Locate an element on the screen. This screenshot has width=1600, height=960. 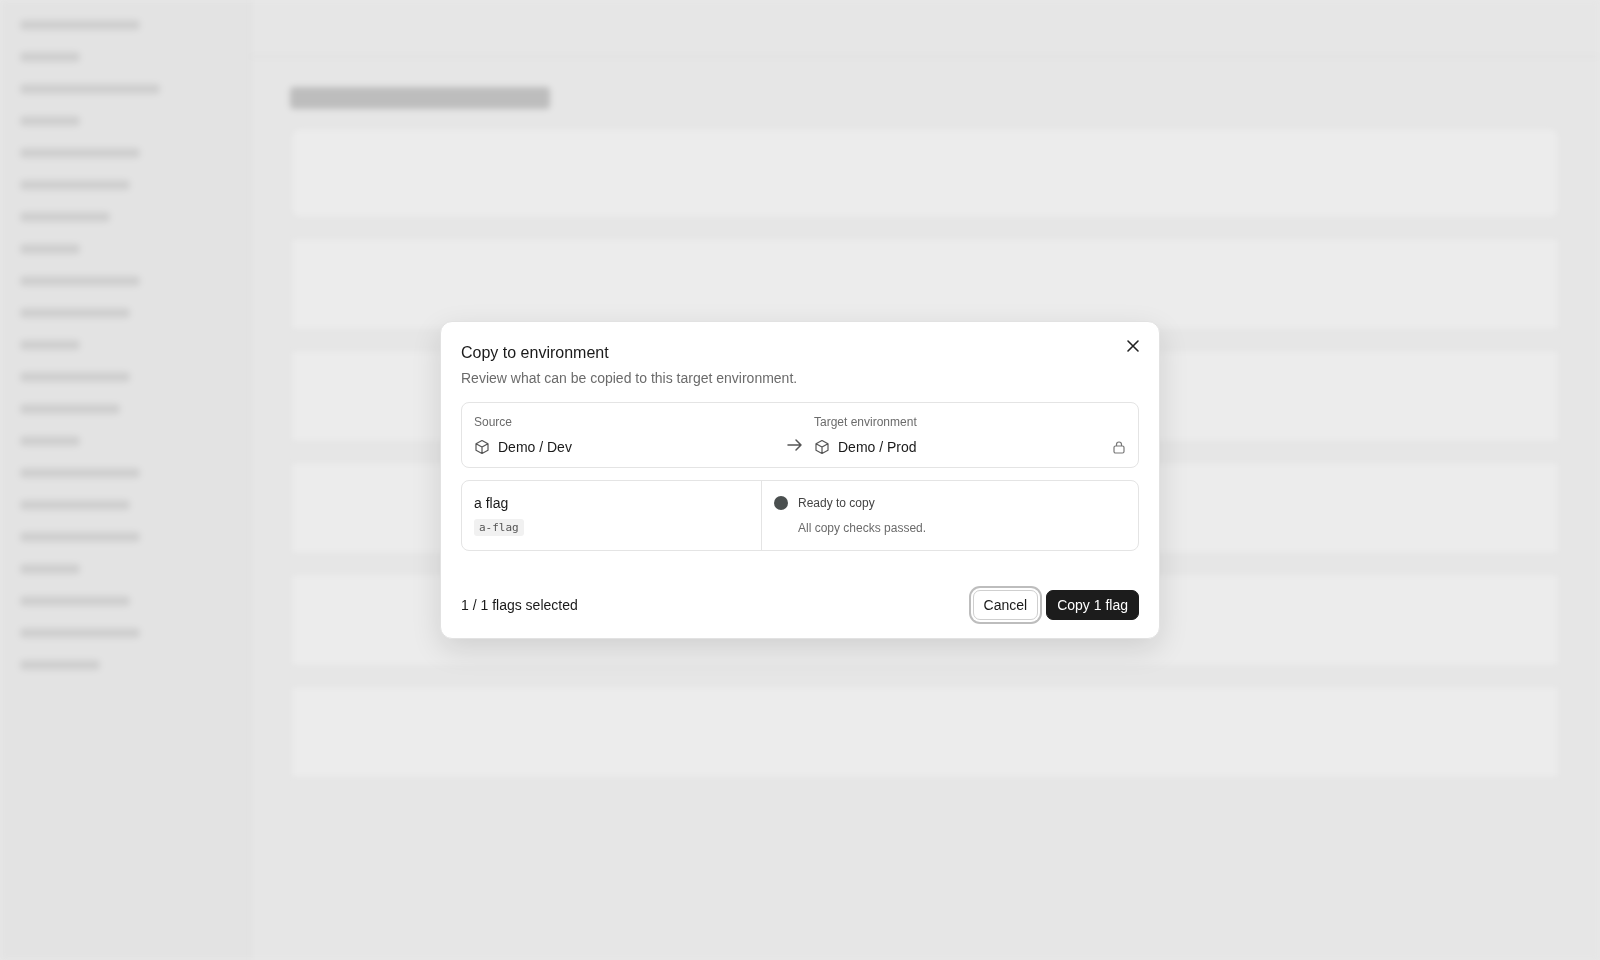
arrow-right-icon is located at coordinates (795, 445).